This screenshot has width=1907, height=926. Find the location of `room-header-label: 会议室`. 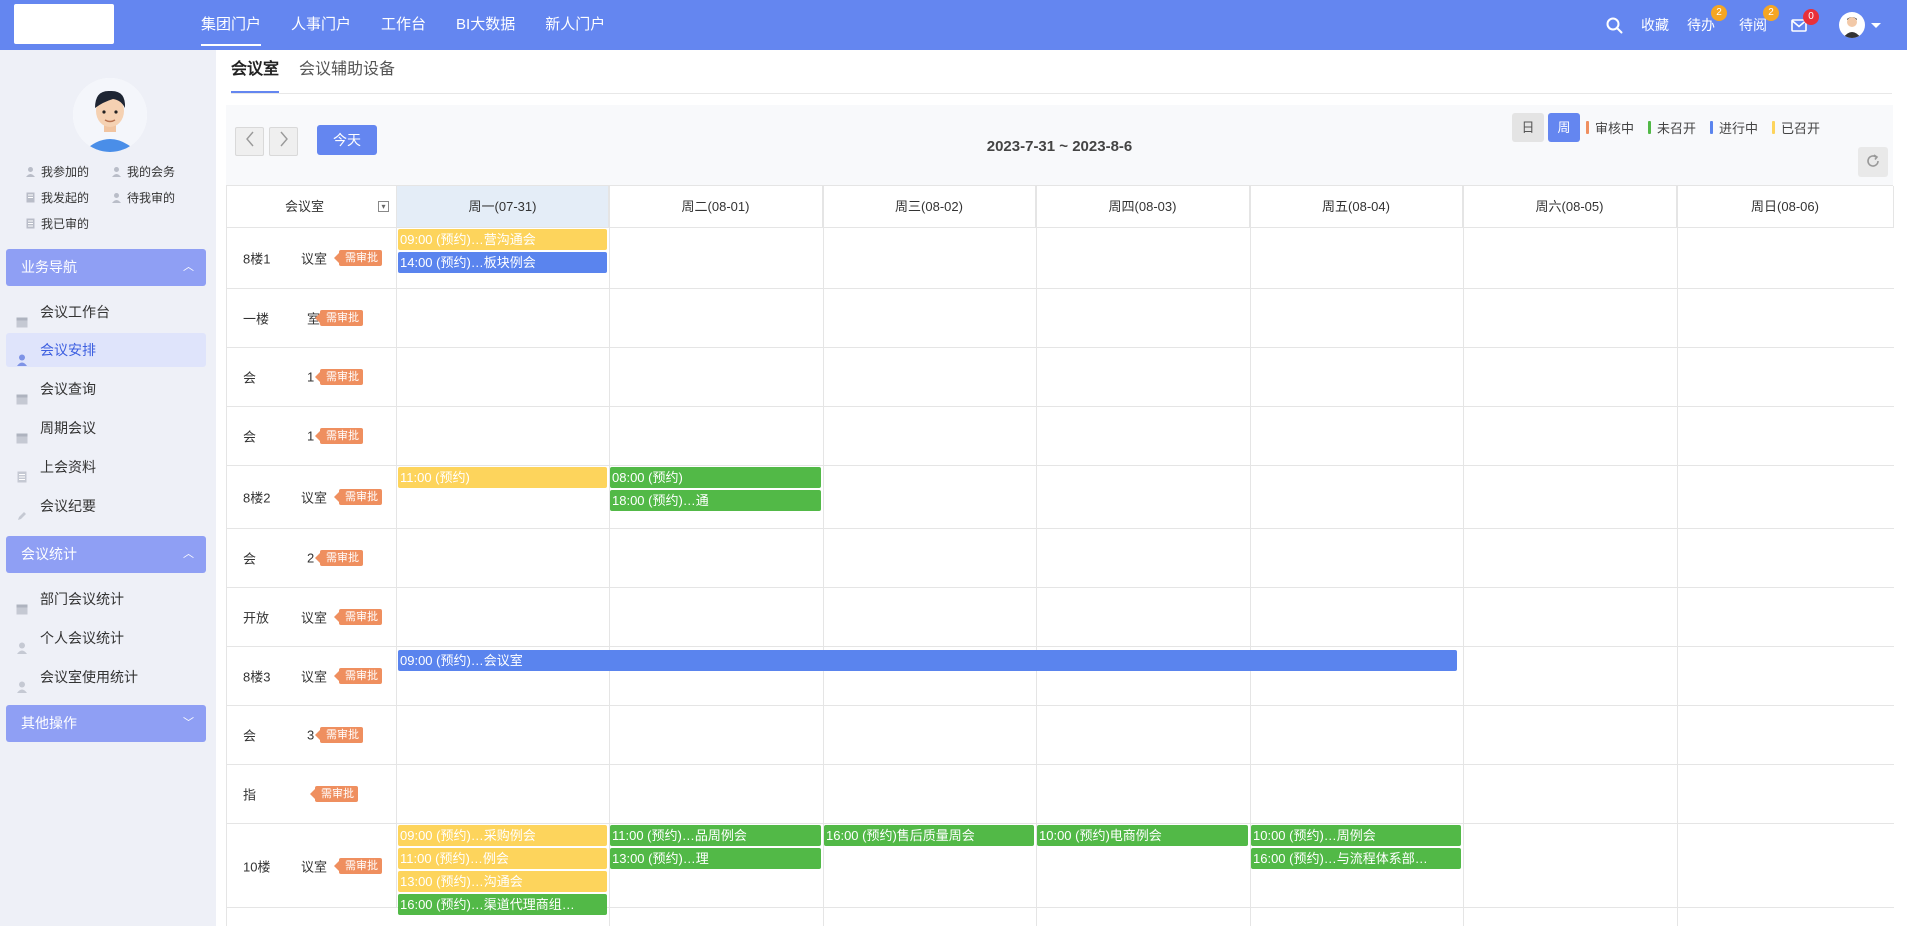

room-header-label: 会议室 is located at coordinates (305, 206).